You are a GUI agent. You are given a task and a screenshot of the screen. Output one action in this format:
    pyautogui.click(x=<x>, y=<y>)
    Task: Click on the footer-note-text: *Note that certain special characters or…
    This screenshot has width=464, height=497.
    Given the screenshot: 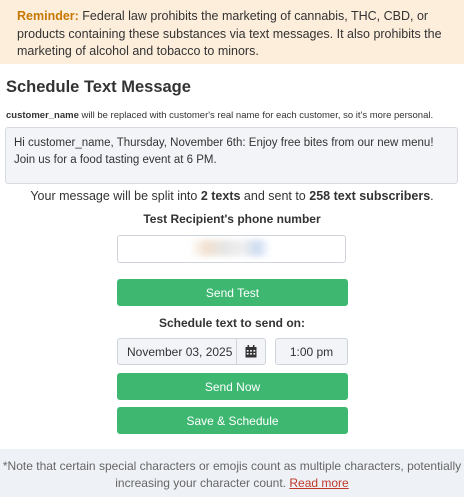 What is the action you would take?
    pyautogui.click(x=232, y=474)
    